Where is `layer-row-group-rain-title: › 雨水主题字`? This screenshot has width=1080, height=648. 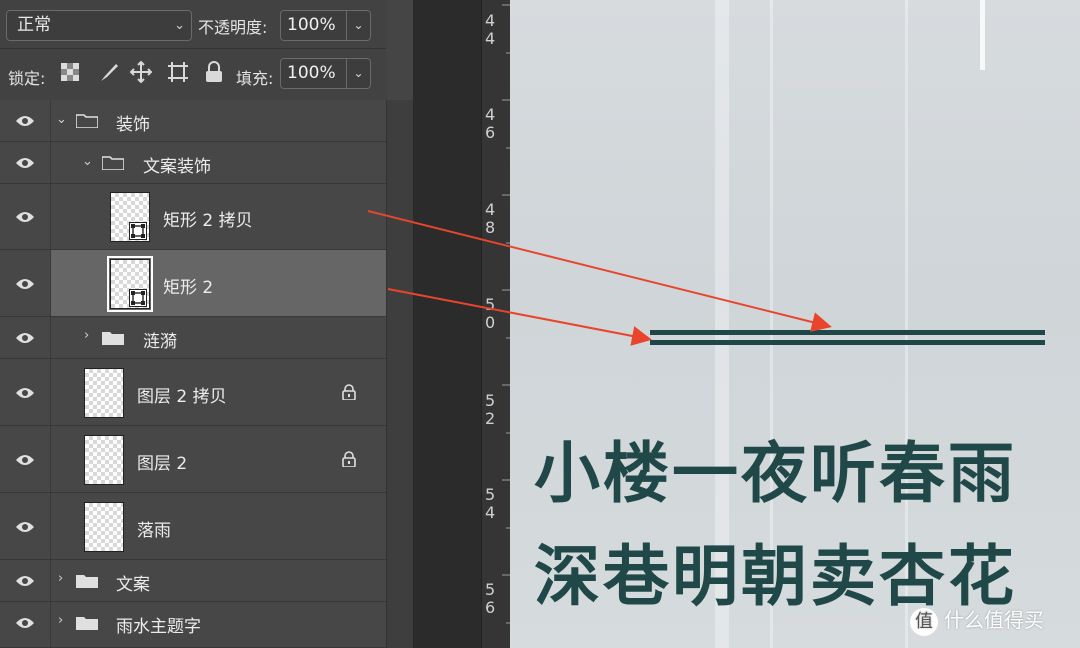 layer-row-group-rain-title: › 雨水主题字 is located at coordinates (193, 625).